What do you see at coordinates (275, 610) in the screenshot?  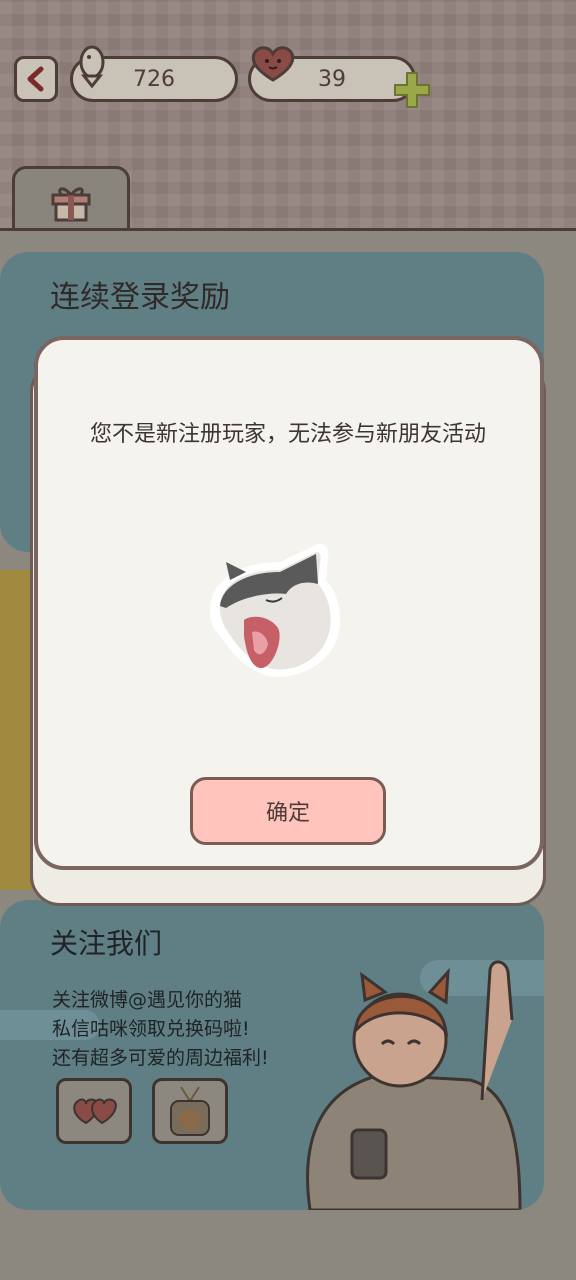 I see `yawning-cat-image` at bounding box center [275, 610].